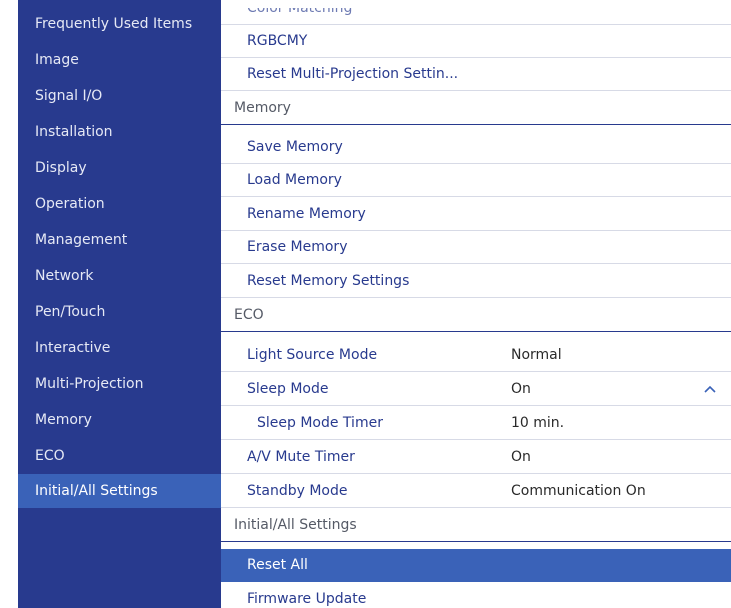 Image resolution: width=731 pixels, height=608 pixels. Describe the element at coordinates (476, 41) in the screenshot. I see `menu-item-rgbcmy: RGBCMY` at that location.